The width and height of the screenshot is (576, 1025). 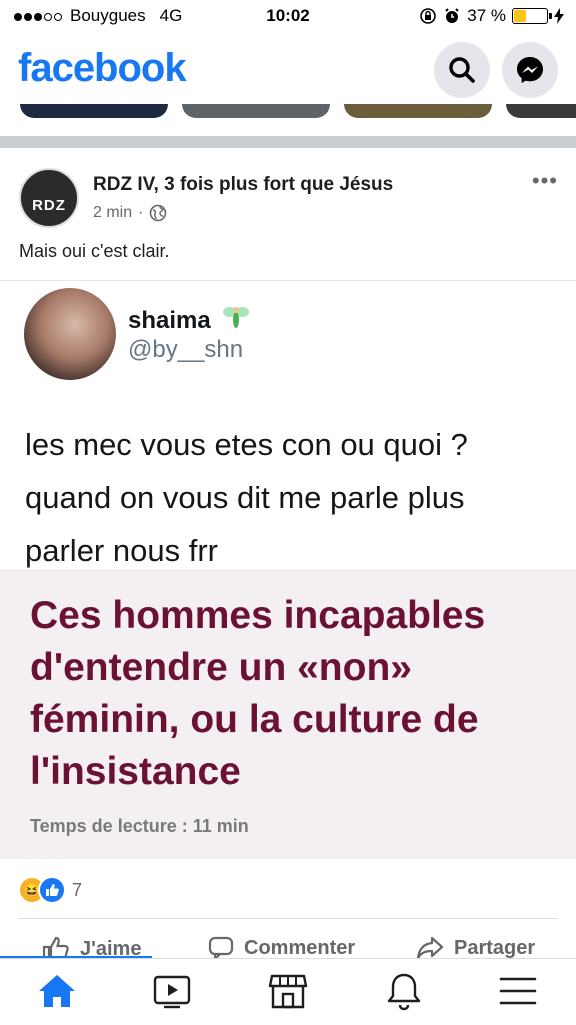 I want to click on tweet-handle: @by__shn, so click(x=186, y=349).